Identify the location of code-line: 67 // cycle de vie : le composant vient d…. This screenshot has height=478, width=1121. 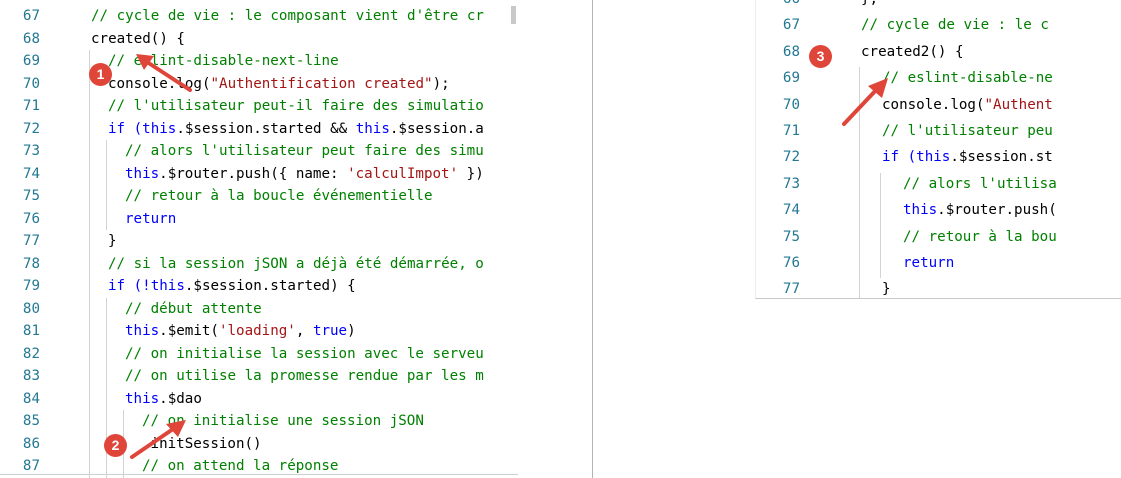
(259, 16).